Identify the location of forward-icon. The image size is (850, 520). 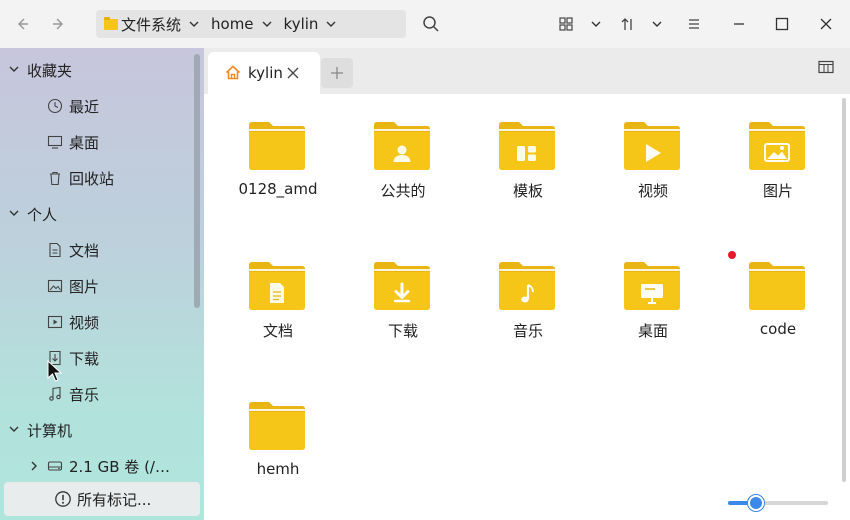
(59, 24).